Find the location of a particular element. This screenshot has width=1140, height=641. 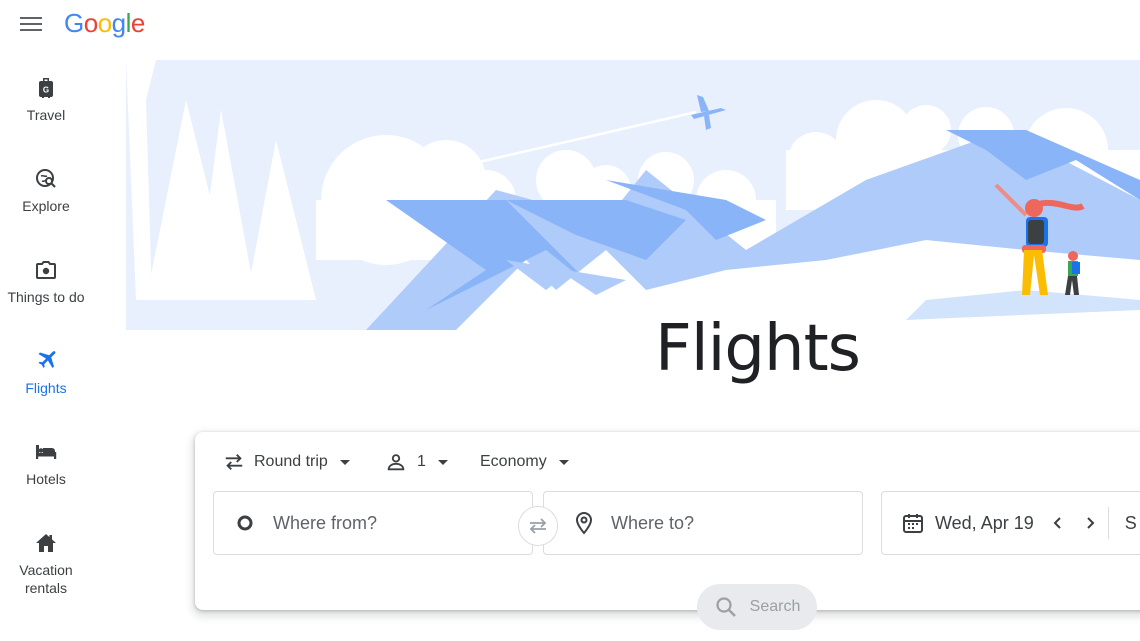

page-title: Flights is located at coordinates (758, 349).